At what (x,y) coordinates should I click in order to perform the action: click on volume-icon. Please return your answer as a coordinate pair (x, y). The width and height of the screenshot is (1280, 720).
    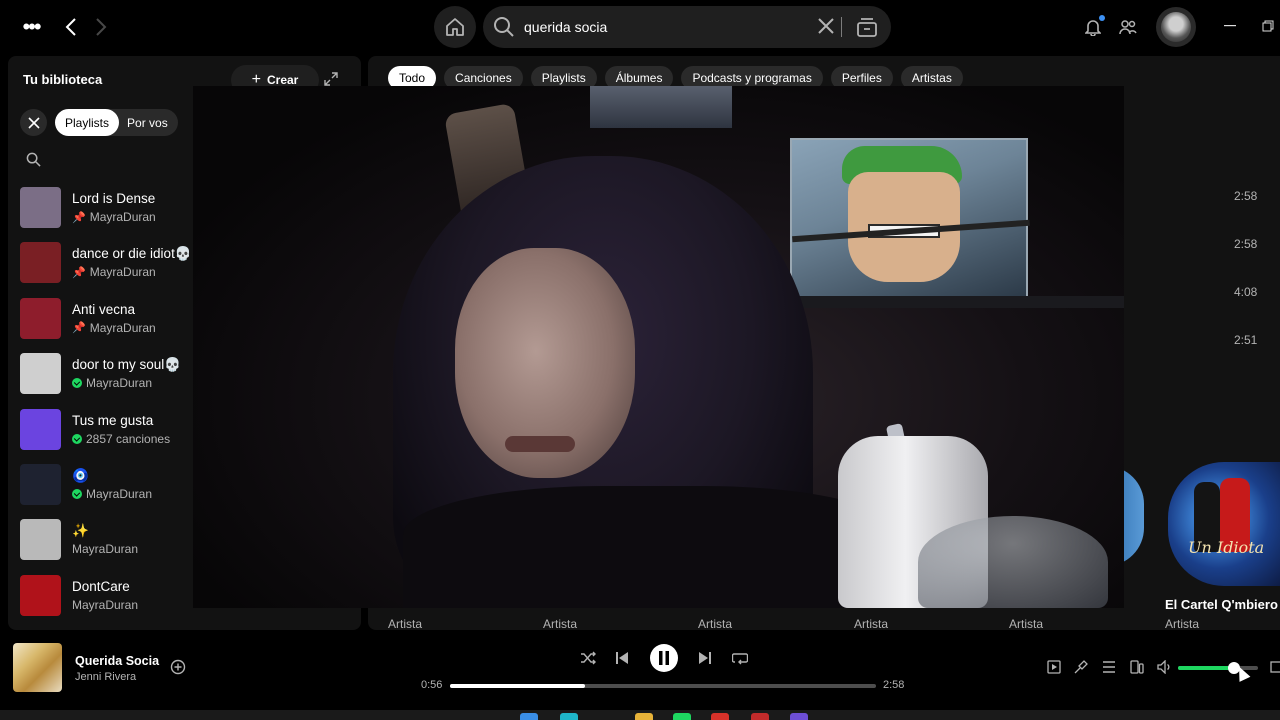
    Looking at the image, I should click on (1165, 667).